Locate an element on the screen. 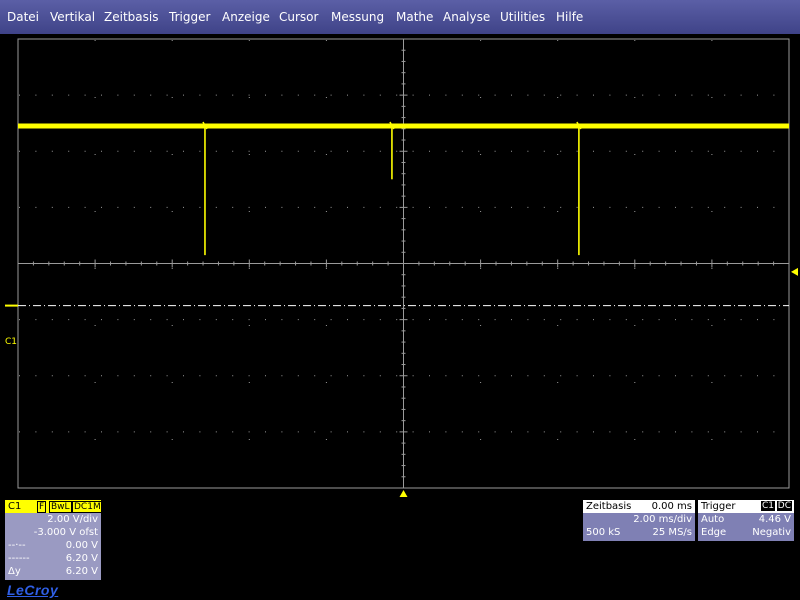 This screenshot has height=600, width=800. flag-badge: F is located at coordinates (42, 507).